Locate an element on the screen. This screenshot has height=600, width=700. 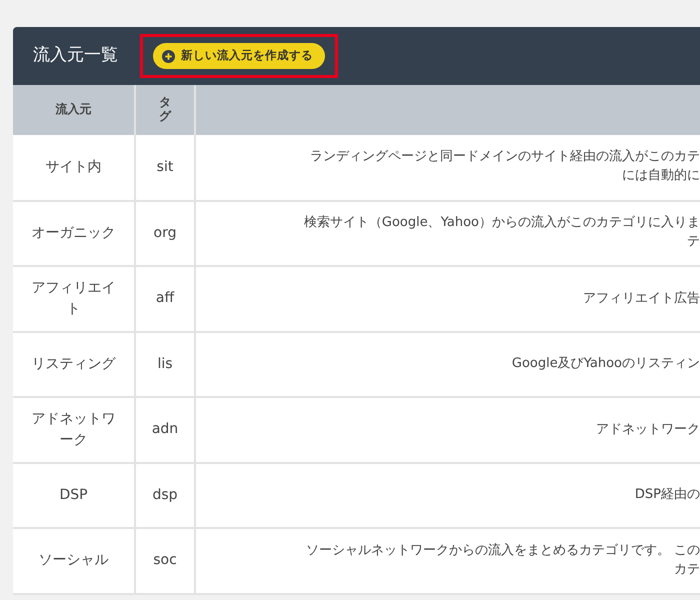
tag-cell: soc is located at coordinates (165, 561).